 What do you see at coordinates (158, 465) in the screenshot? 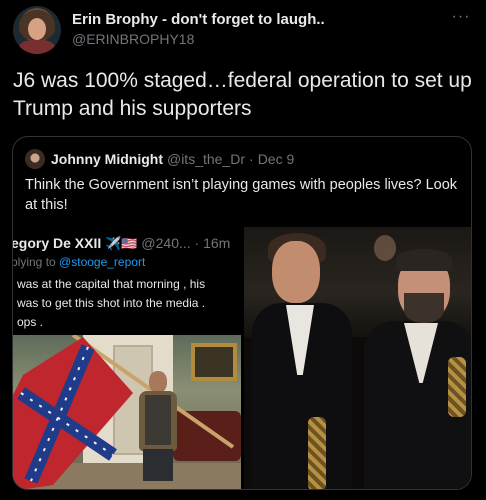
I see `person-legs` at bounding box center [158, 465].